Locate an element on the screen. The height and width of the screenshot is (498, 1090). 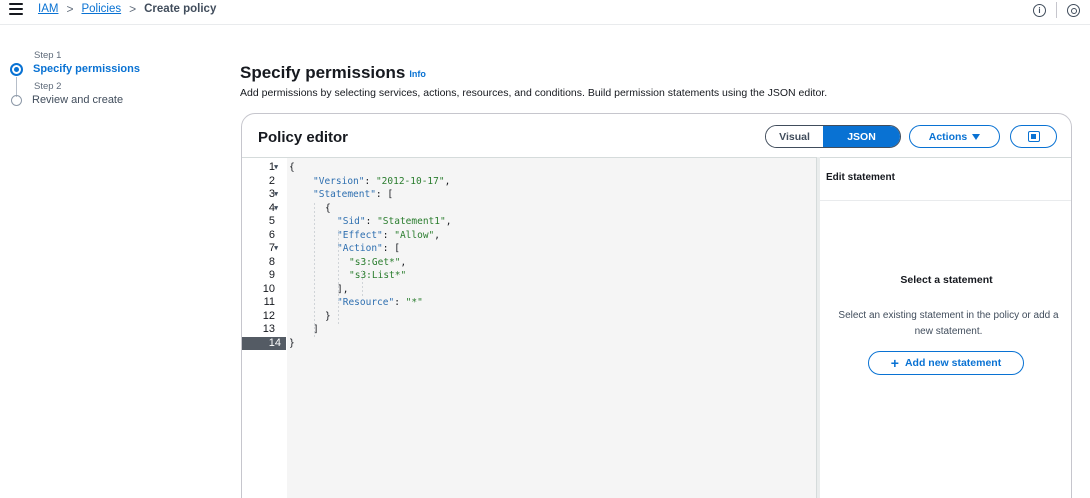
step-2: Review and create is located at coordinates (110, 100).